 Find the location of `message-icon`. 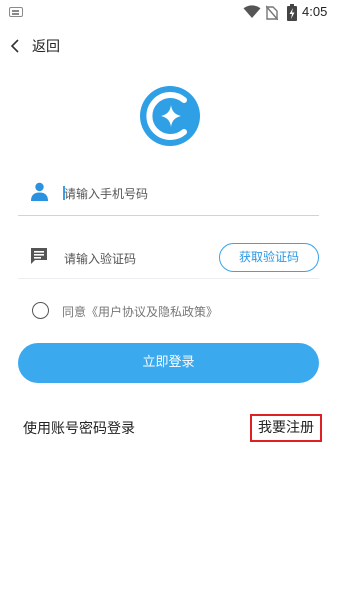

message-icon is located at coordinates (39, 256).